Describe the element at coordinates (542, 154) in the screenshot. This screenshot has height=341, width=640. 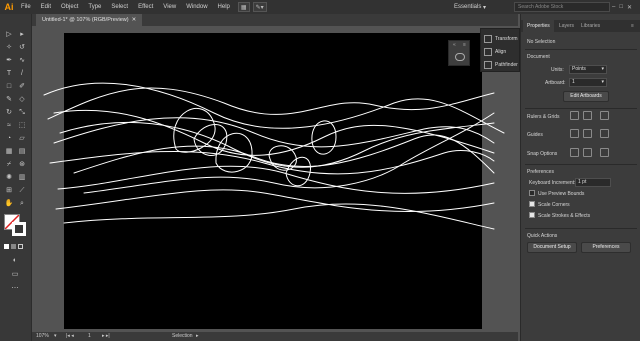
I see `snap-options-title: Snap Options` at that location.